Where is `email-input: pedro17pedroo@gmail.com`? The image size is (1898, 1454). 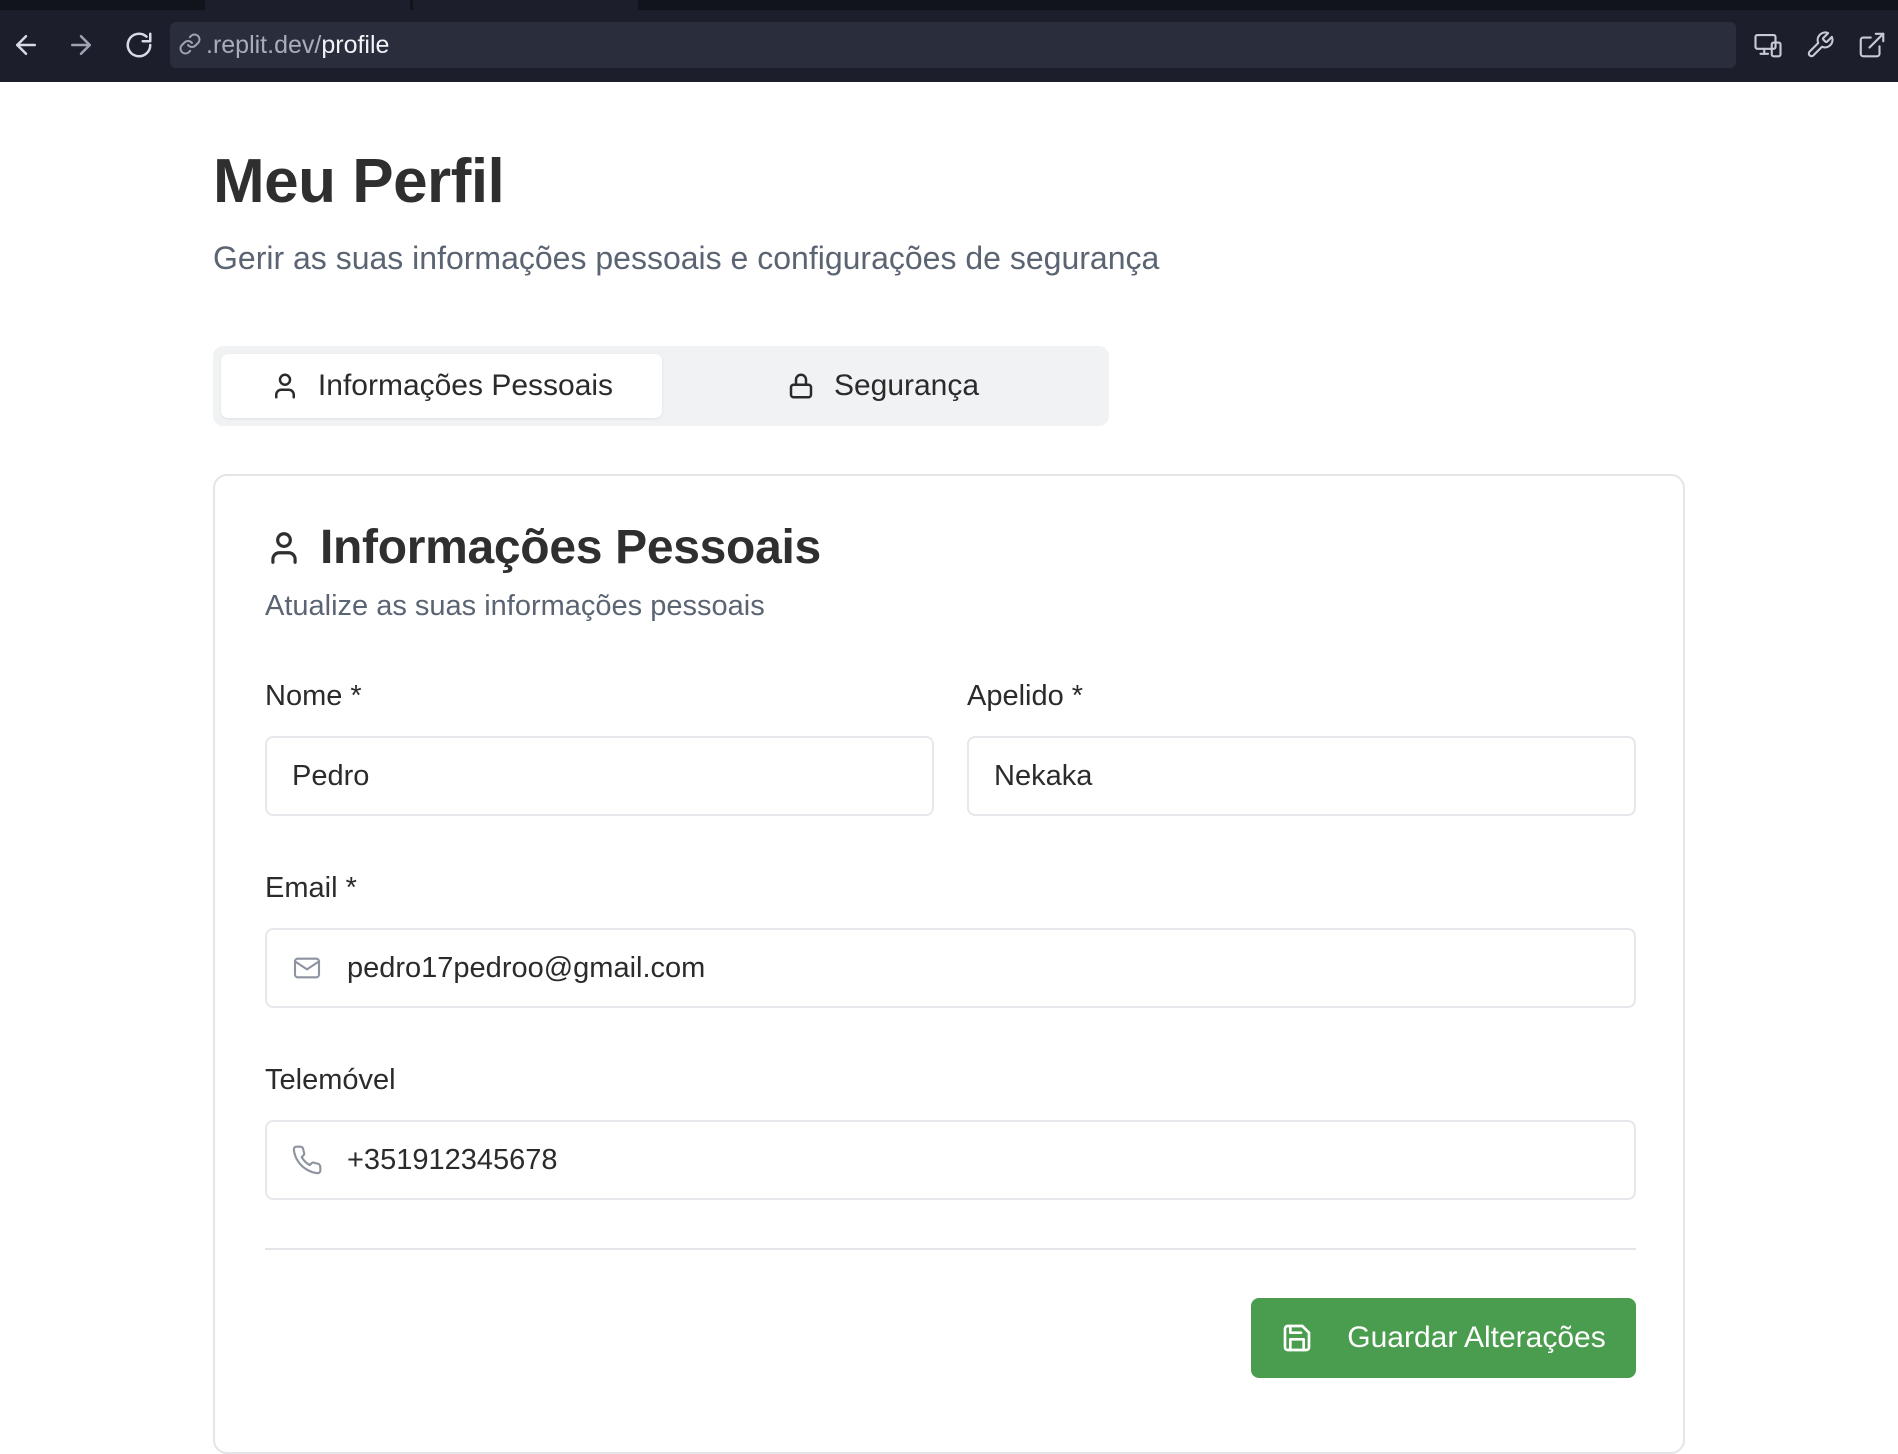
email-input: pedro17pedroo@gmail.com is located at coordinates (950, 968).